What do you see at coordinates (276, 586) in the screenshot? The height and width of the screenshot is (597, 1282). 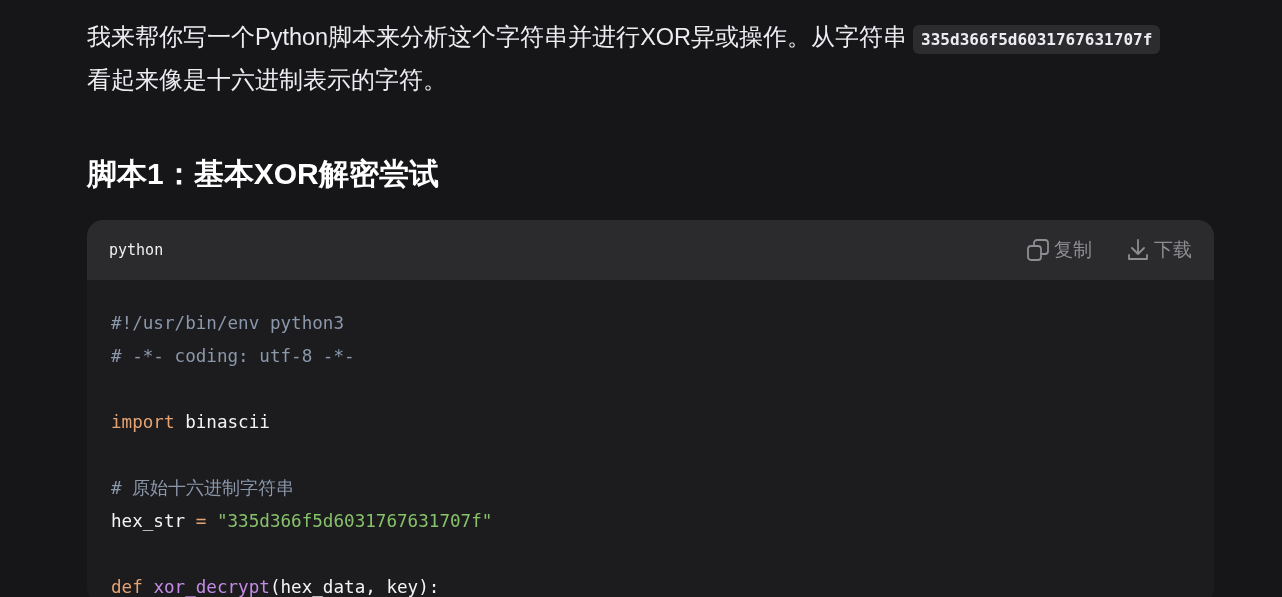 I see `code-line: def xor_decrypt(hex_data, key):` at bounding box center [276, 586].